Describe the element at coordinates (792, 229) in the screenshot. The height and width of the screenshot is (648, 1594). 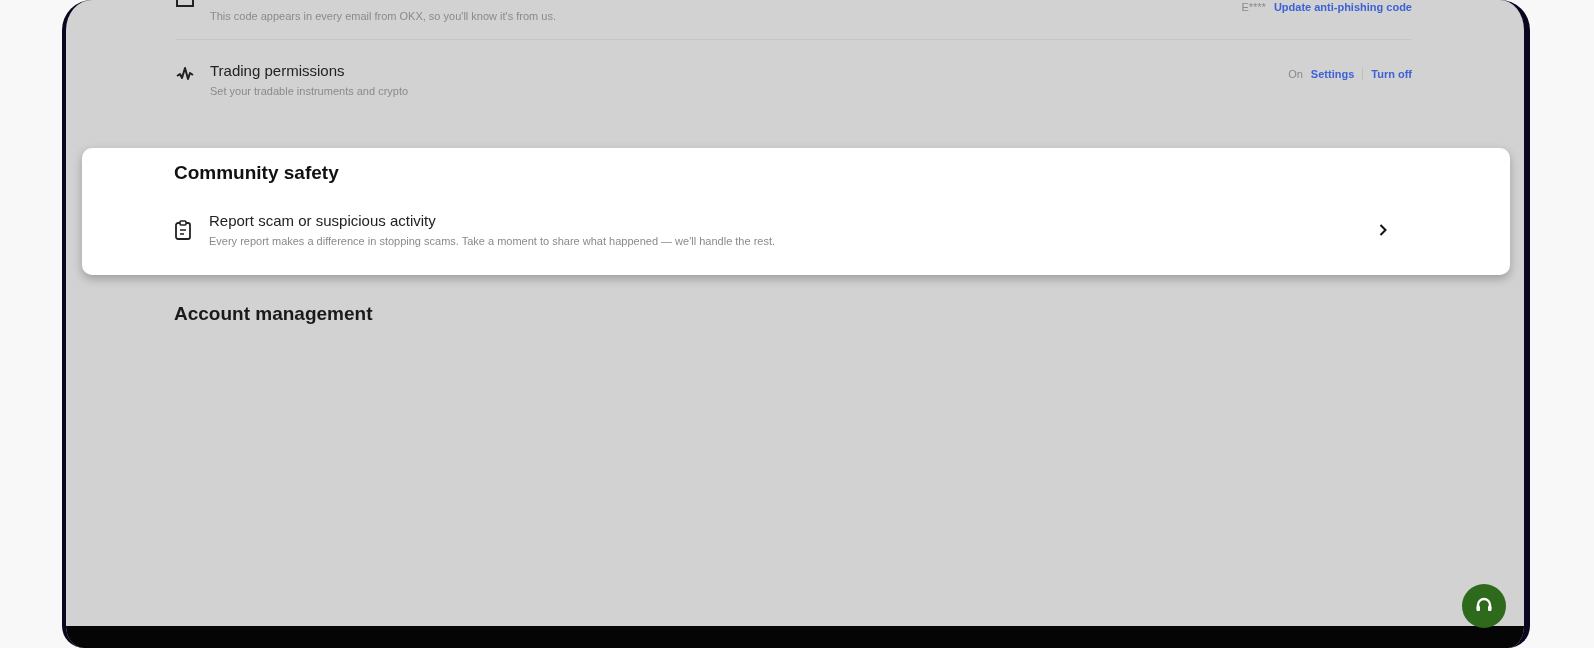
I see `report-item: Report scam or suspicious activity Every report makes a difference in stopping scams. Take a moment to share what happened — we'll handle the rest.` at that location.